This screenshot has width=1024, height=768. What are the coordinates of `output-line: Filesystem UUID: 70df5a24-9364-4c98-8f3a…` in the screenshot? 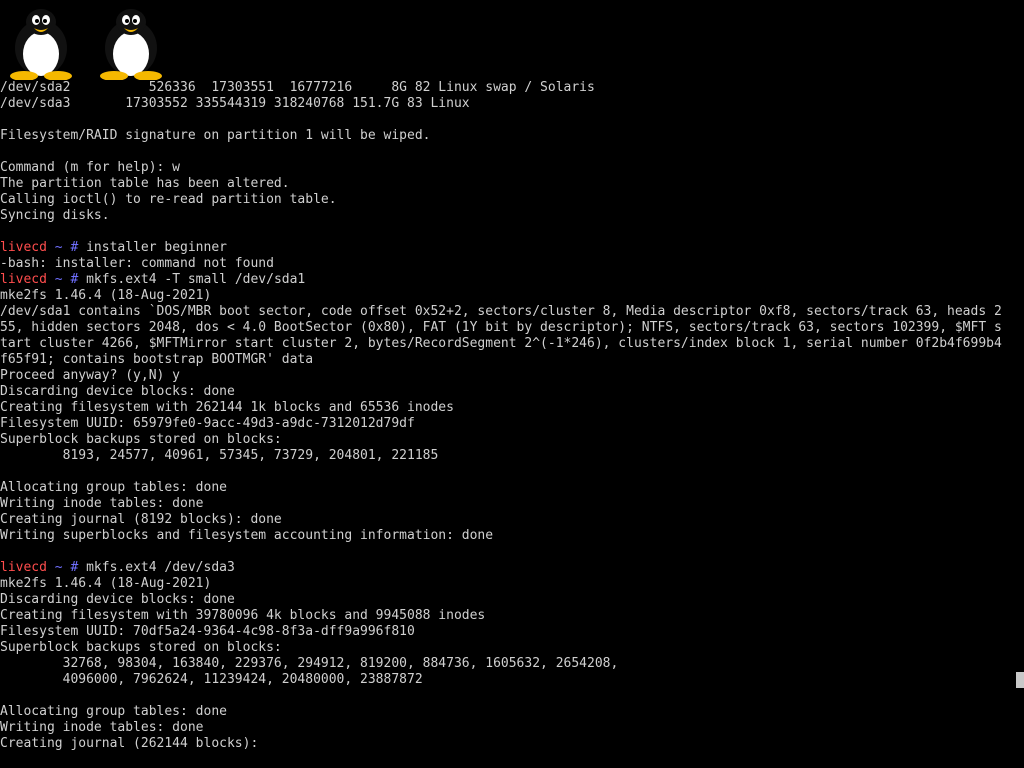 It's located at (207, 631).